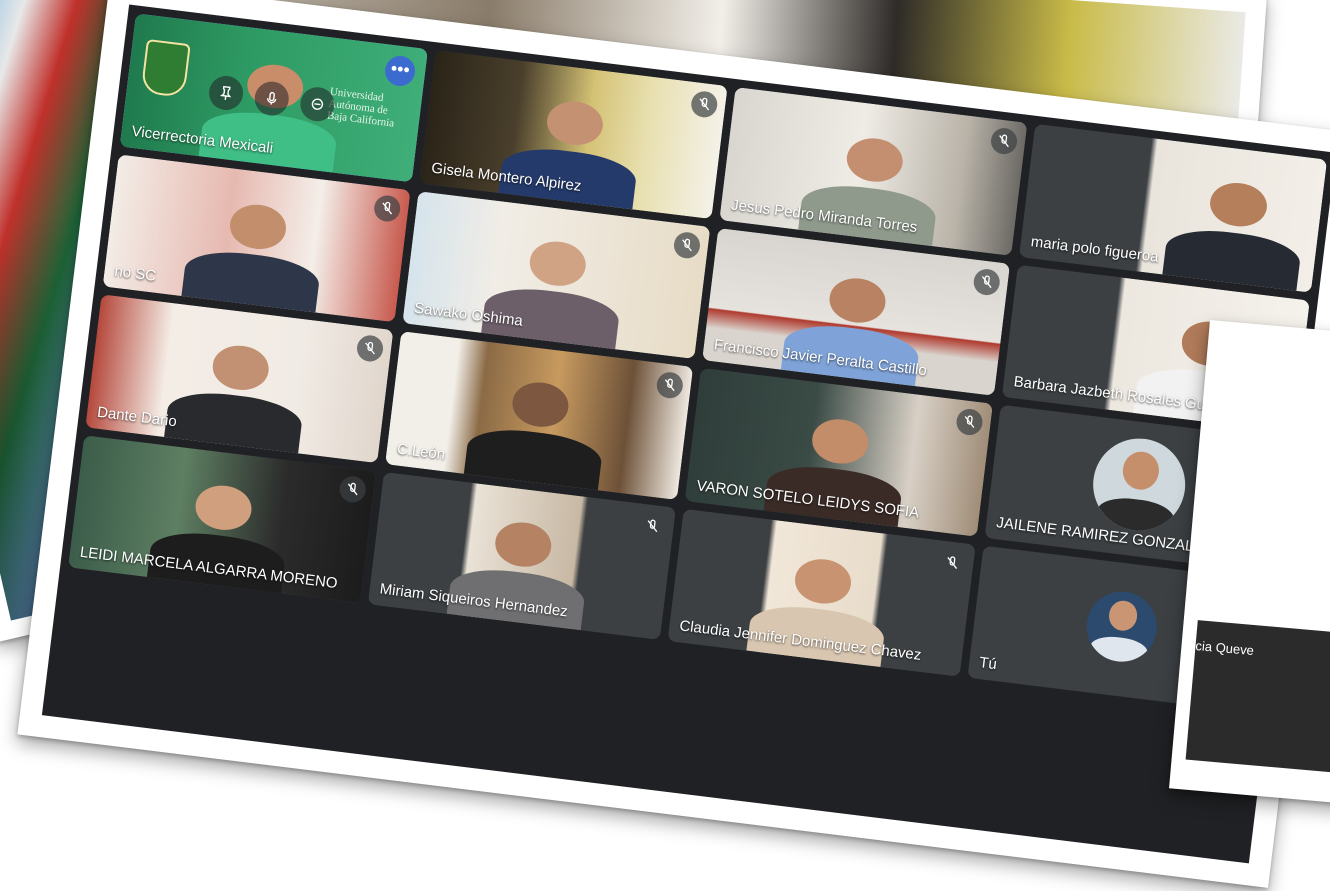 The image size is (1330, 891). I want to click on participant-tile-varon: VARON SOTELO LEIDYS SOFIA, so click(838, 452).